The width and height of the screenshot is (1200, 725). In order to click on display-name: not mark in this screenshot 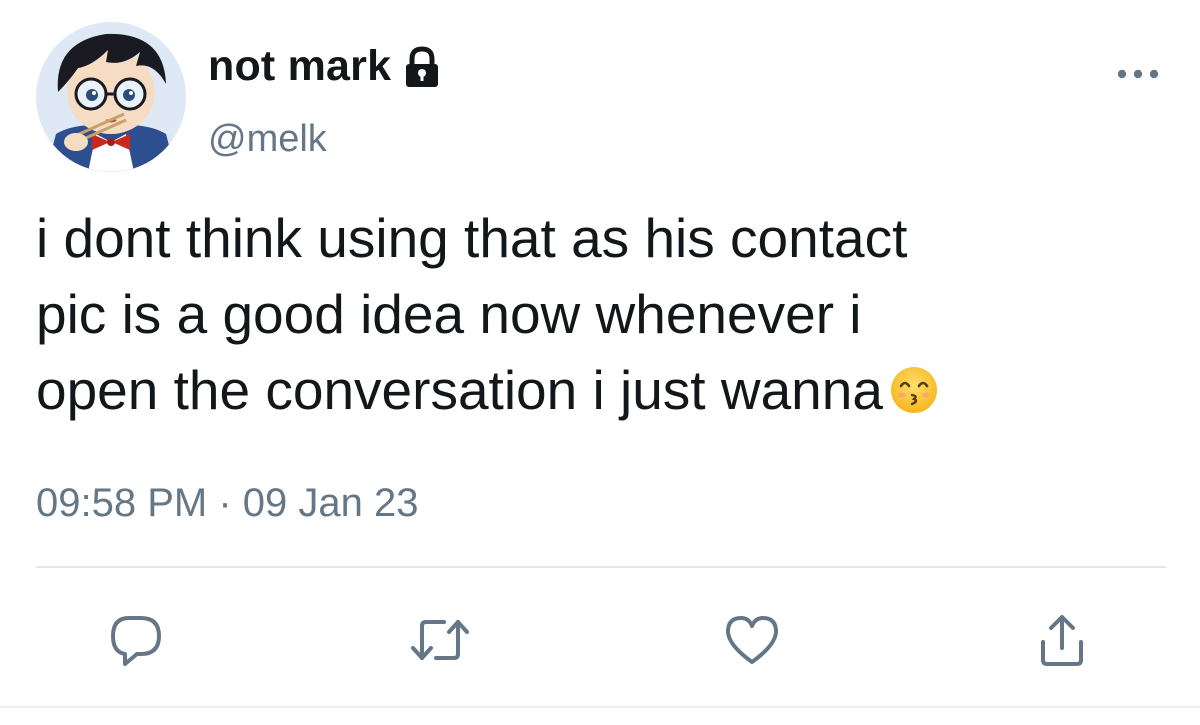, I will do `click(299, 66)`.